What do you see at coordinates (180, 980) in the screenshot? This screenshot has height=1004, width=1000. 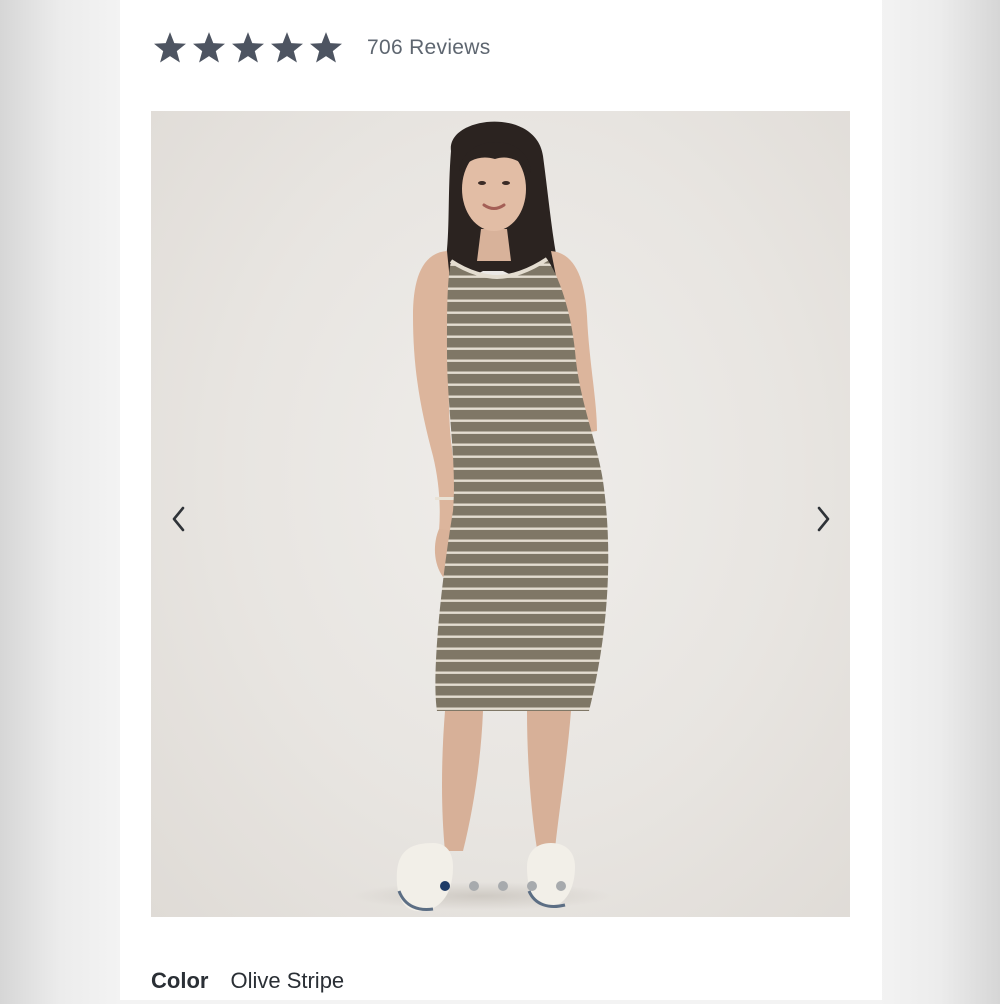 I see `color-label: Color` at bounding box center [180, 980].